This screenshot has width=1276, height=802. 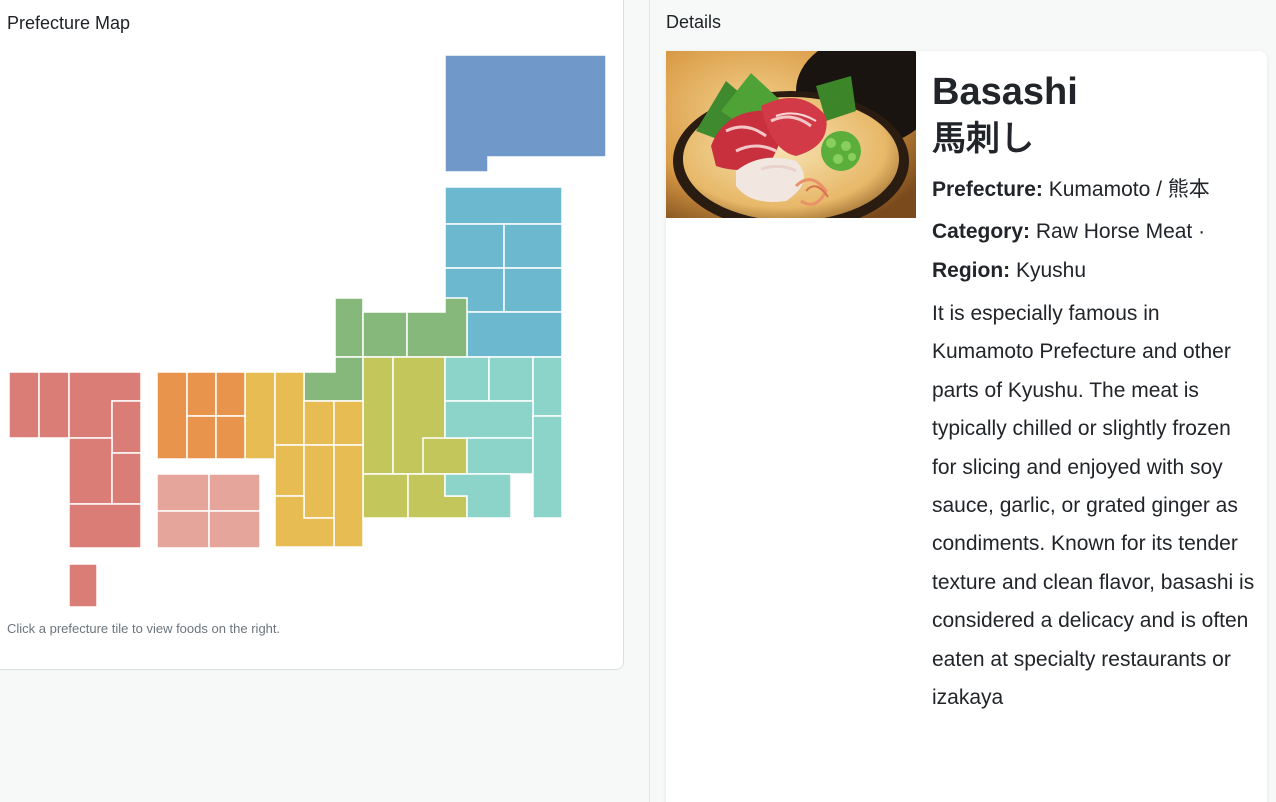 I want to click on prefecture-row: Prefecture: Kumamoto / 熊本, so click(x=1071, y=190).